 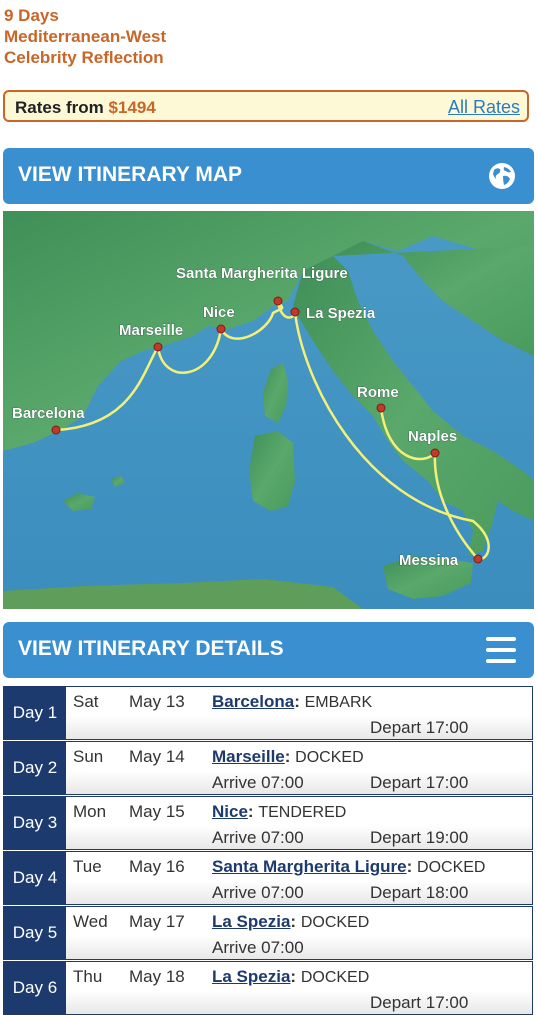 I want to click on menu-icon, so click(x=501, y=650).